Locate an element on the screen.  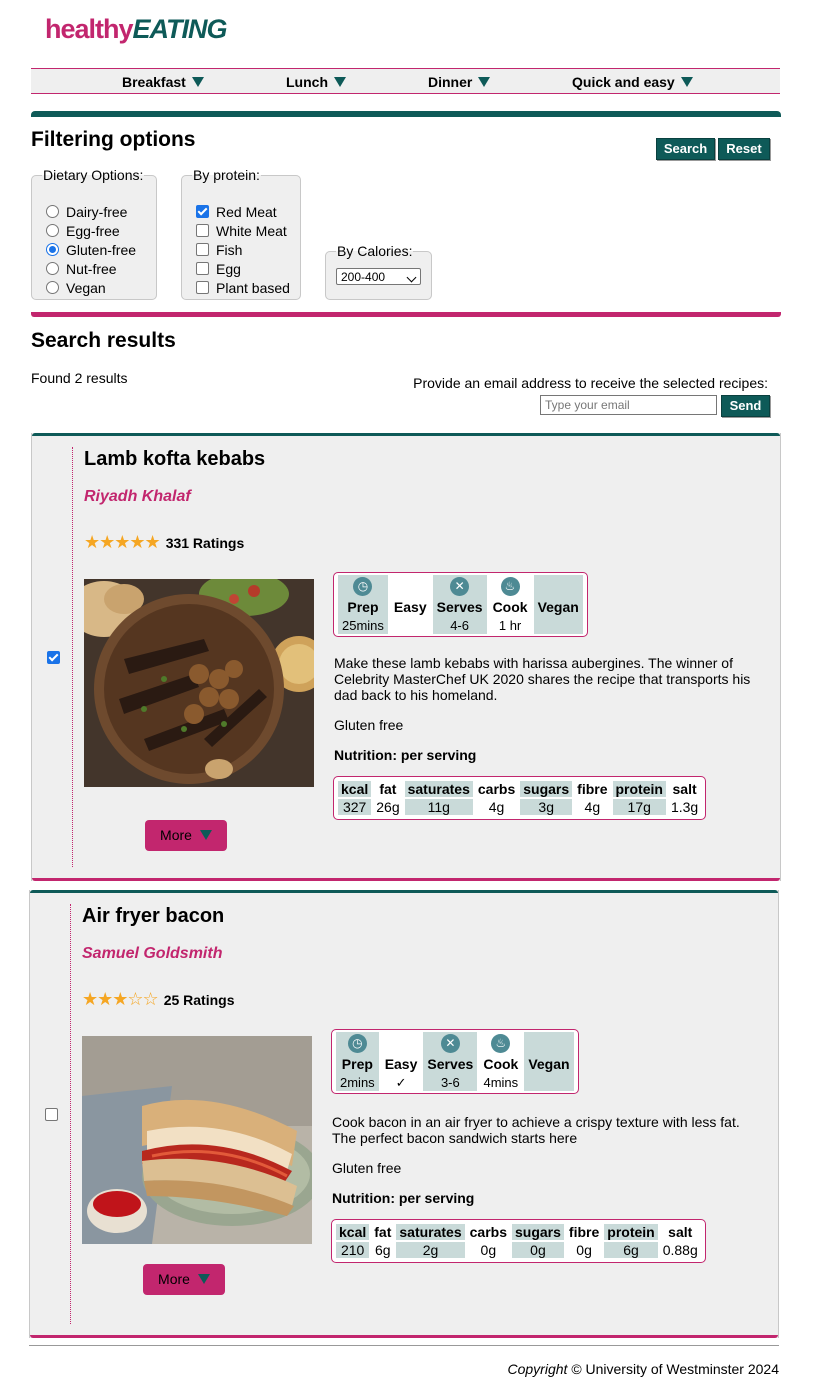
dietary-egg-free: Egg-free is located at coordinates (83, 231).